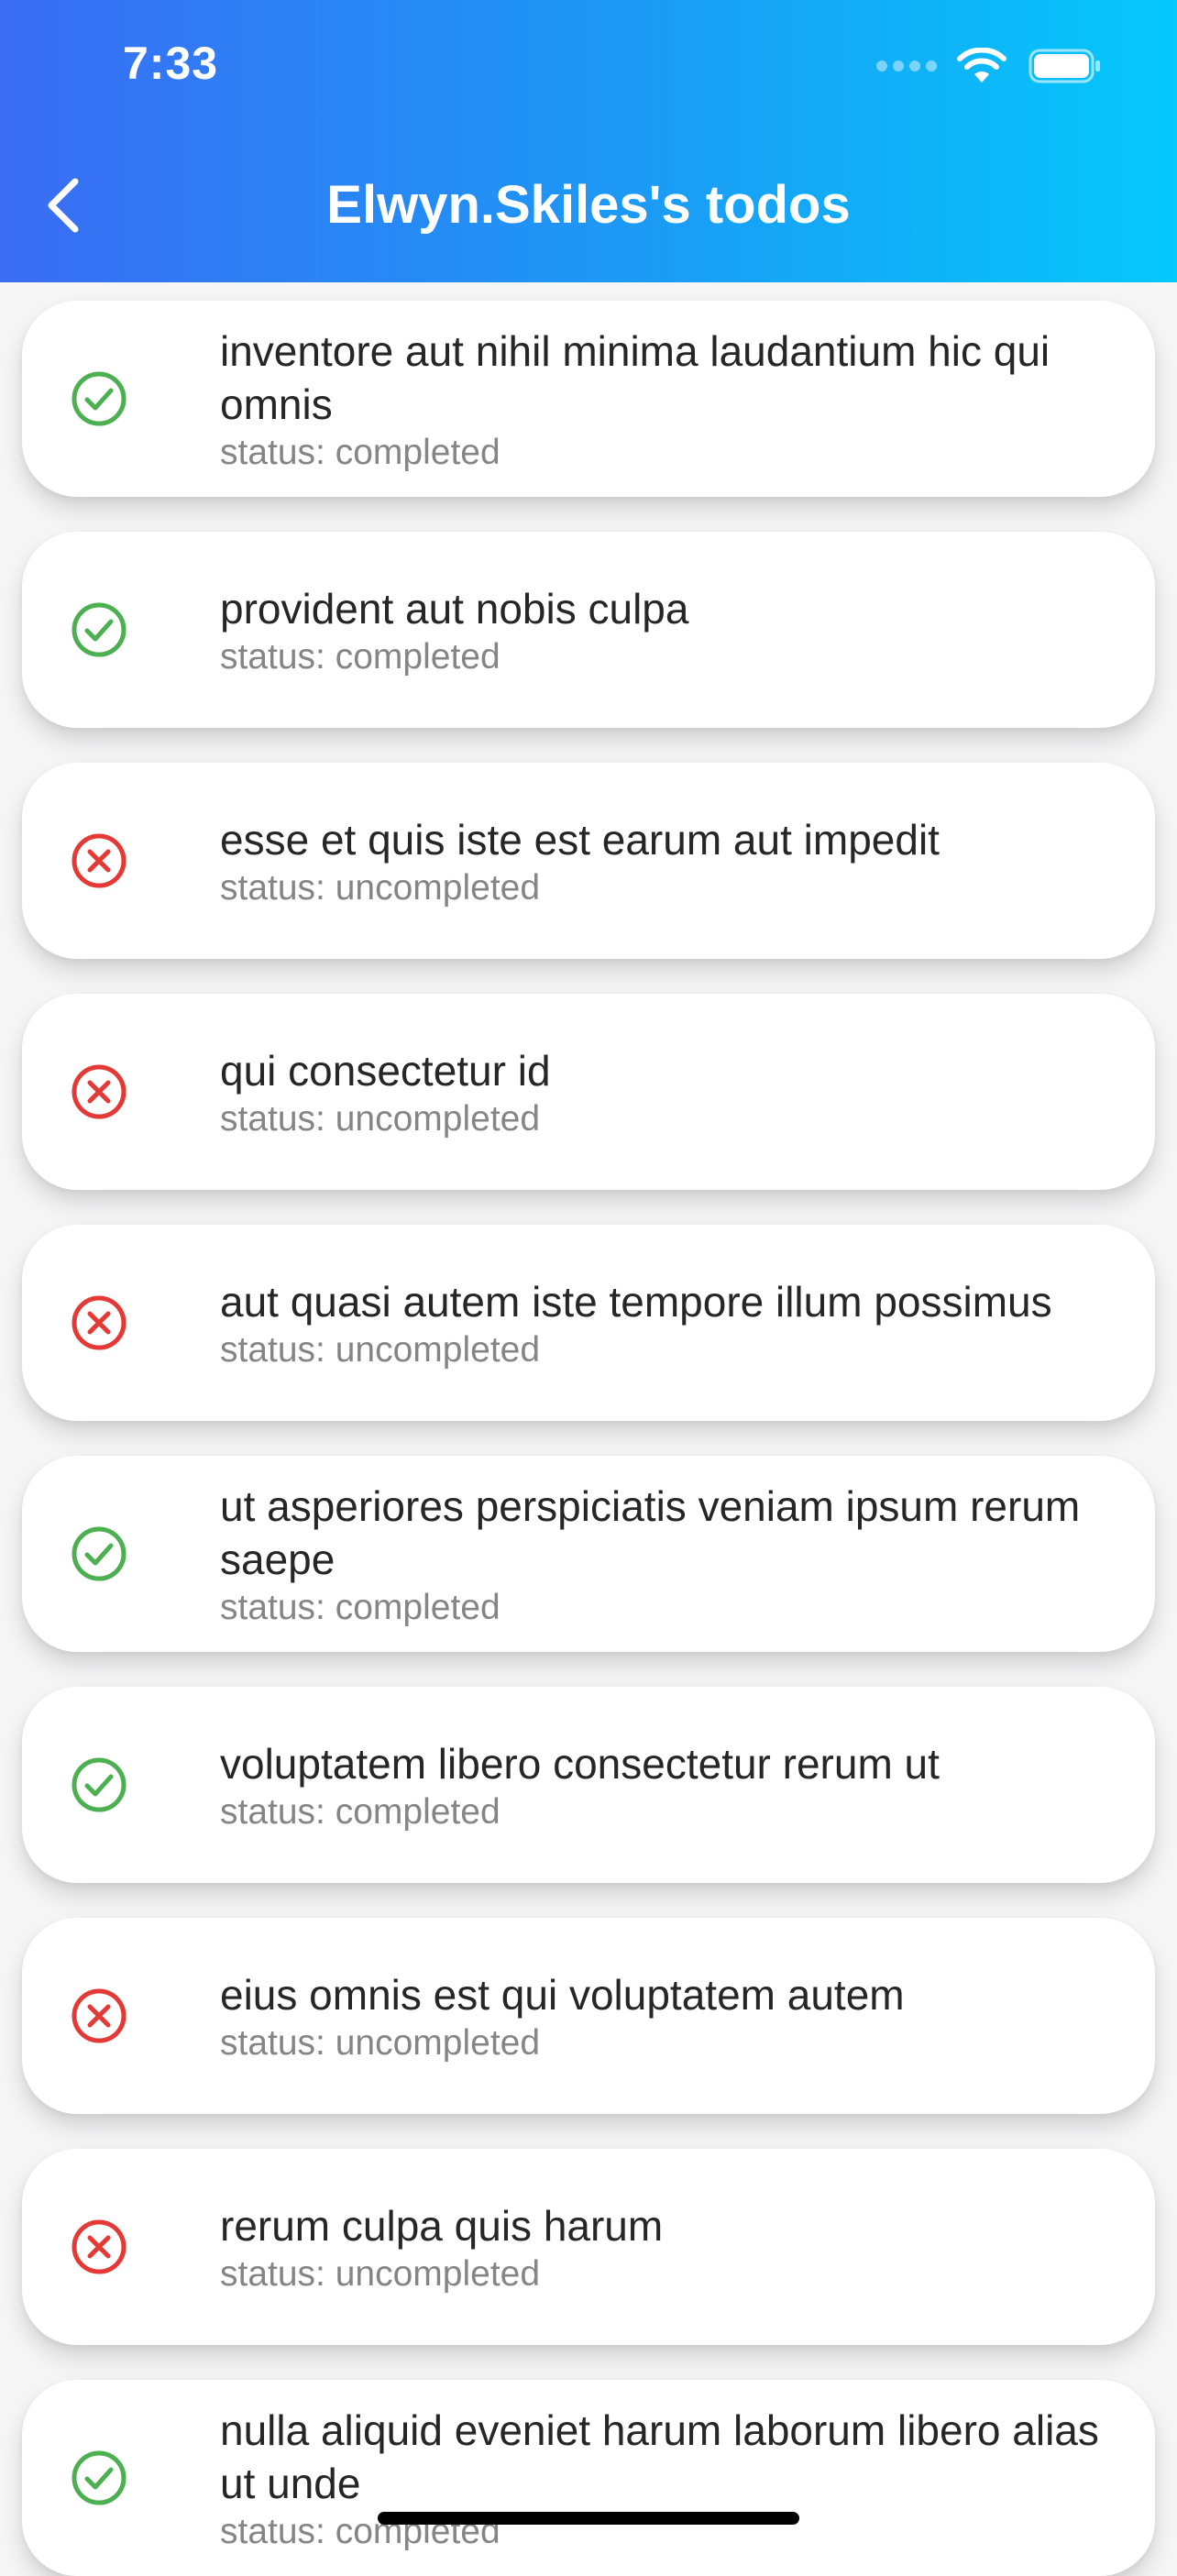 The width and height of the screenshot is (1177, 2576). What do you see at coordinates (442, 2226) in the screenshot?
I see `todo-title: rerum culpa quis harum` at bounding box center [442, 2226].